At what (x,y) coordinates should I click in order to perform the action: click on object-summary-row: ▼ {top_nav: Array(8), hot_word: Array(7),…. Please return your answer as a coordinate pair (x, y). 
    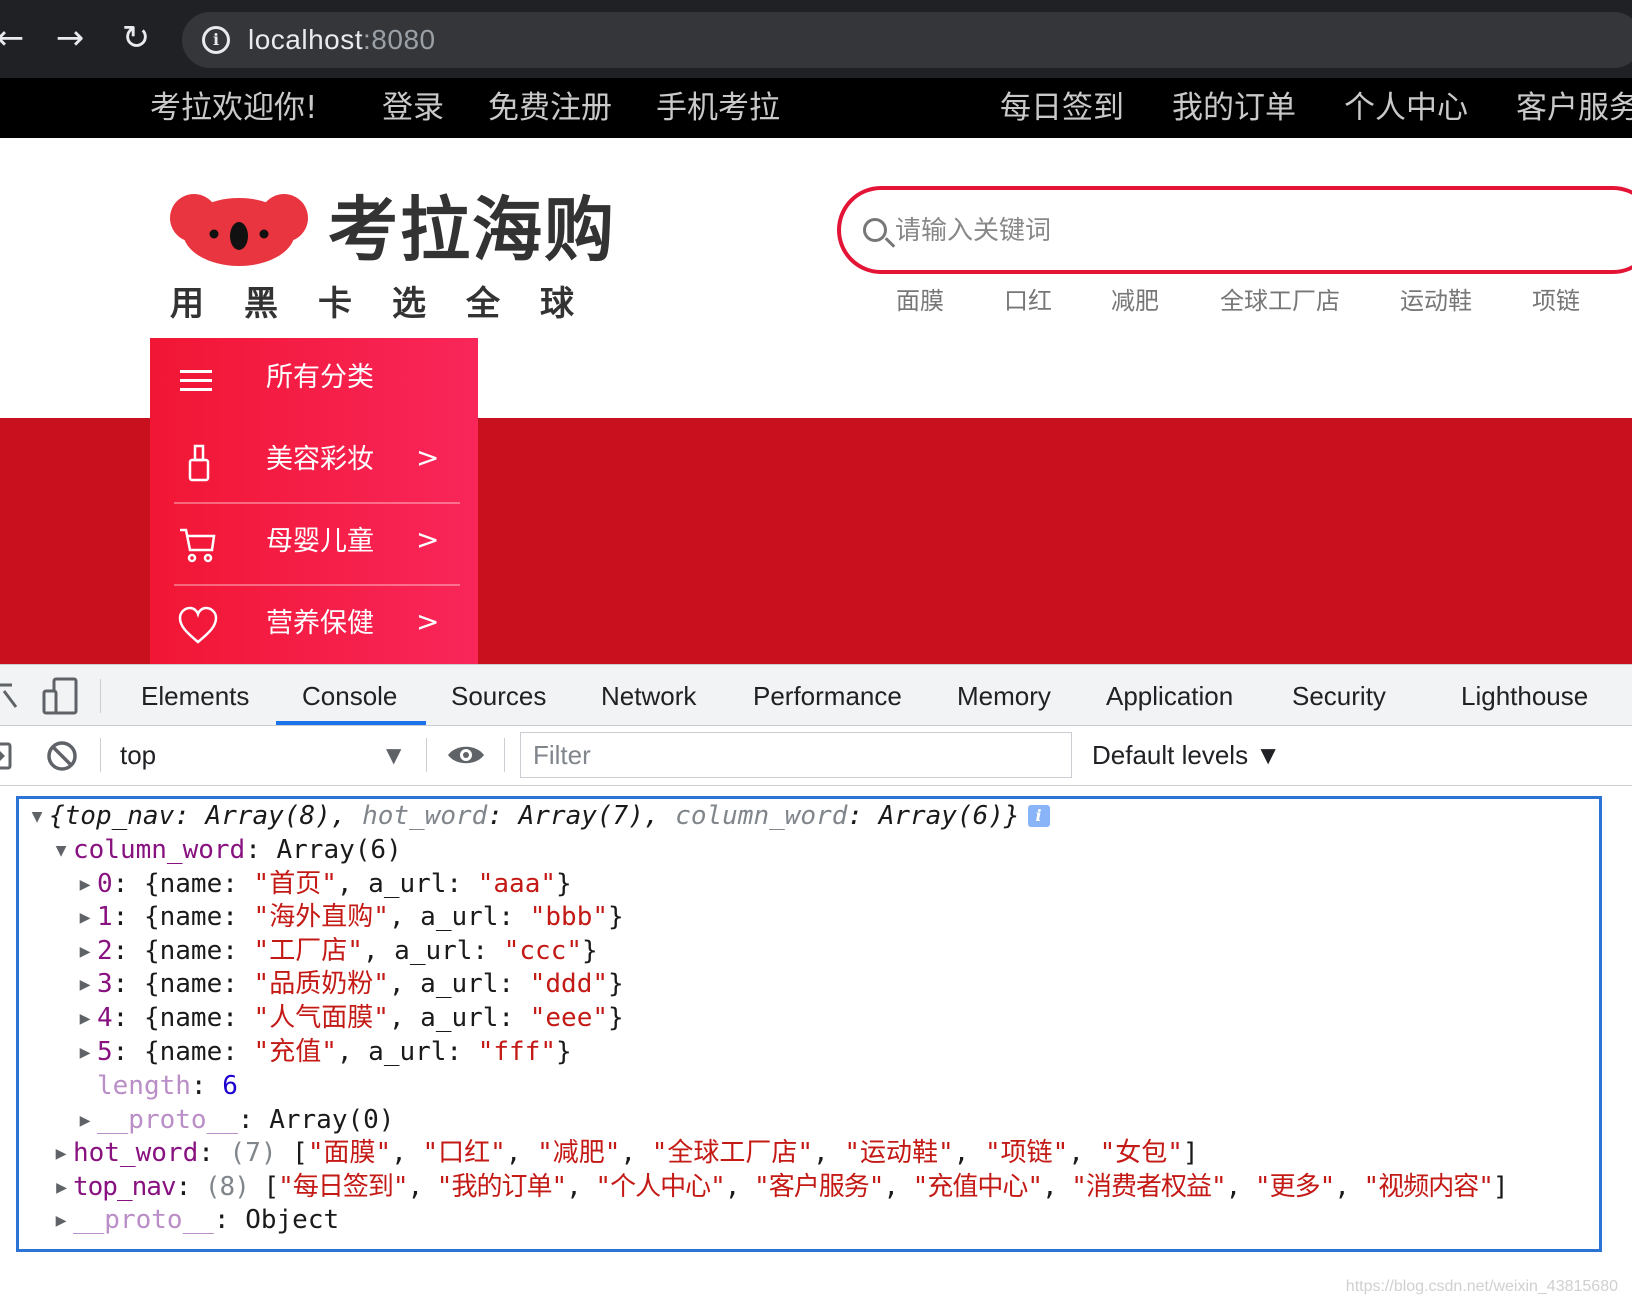
    Looking at the image, I should click on (537, 816).